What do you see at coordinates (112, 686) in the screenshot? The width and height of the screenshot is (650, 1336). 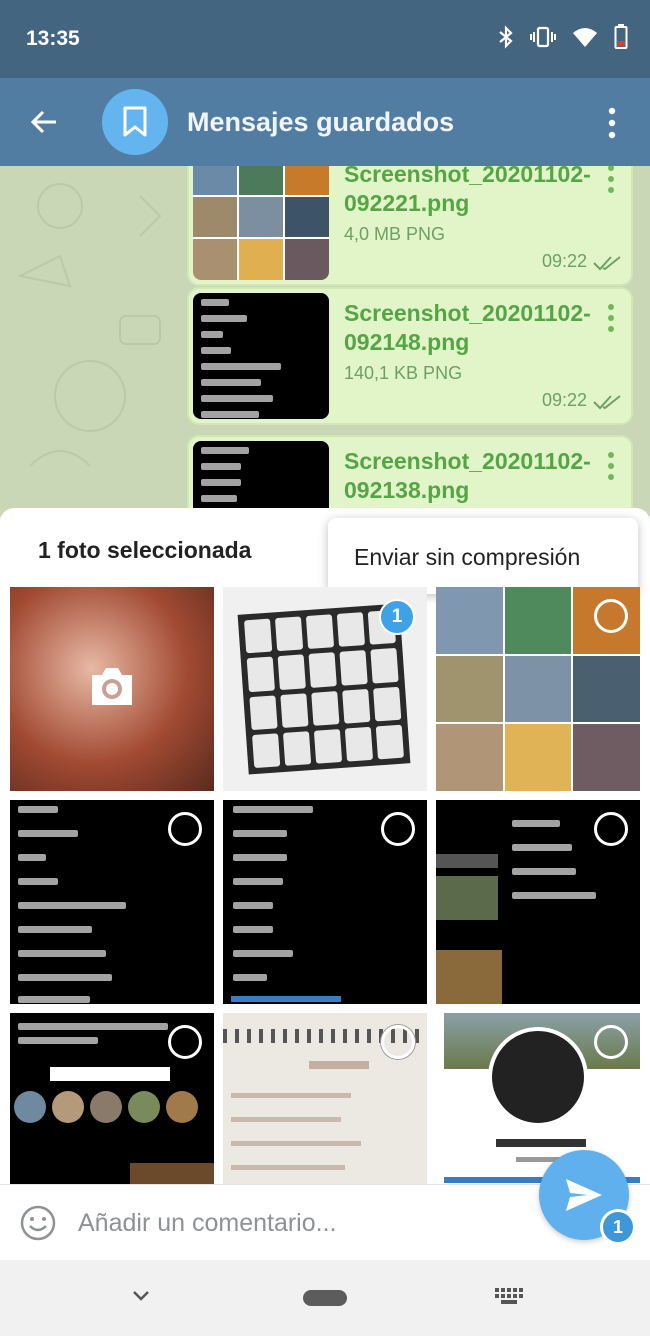 I see `camera-icon` at bounding box center [112, 686].